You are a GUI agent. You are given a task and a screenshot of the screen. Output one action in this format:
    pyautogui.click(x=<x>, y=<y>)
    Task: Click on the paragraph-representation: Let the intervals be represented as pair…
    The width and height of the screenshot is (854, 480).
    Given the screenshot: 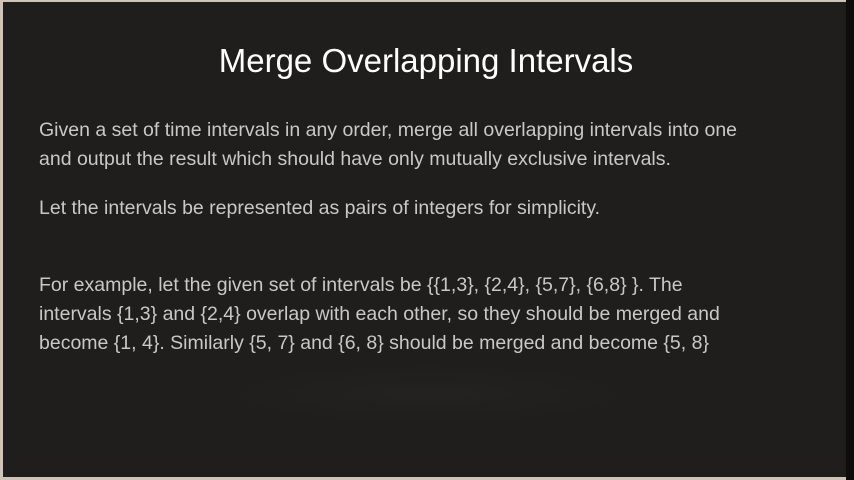 What is the action you would take?
    pyautogui.click(x=434, y=208)
    